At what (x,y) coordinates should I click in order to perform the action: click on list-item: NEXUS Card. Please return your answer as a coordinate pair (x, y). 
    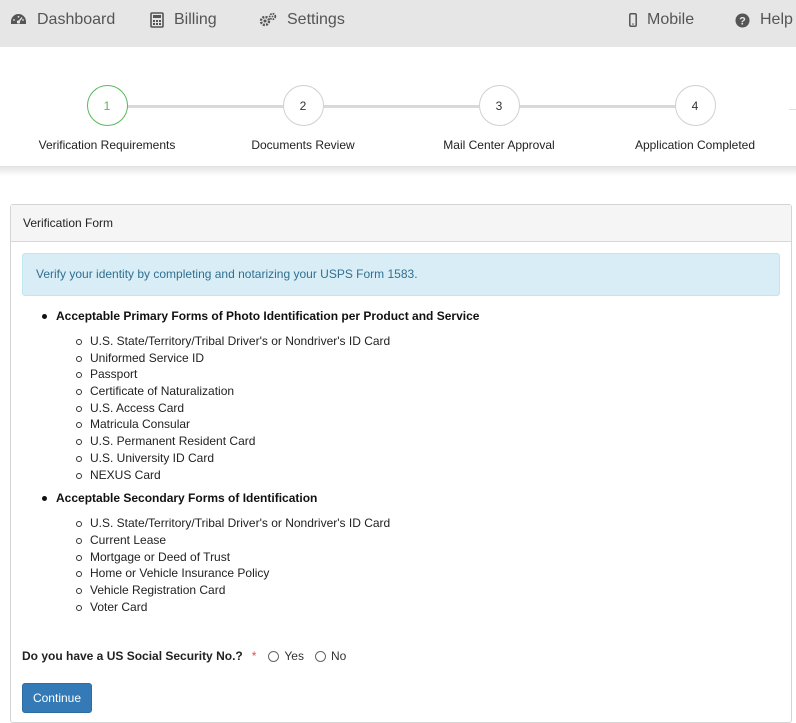
    Looking at the image, I should click on (410, 475).